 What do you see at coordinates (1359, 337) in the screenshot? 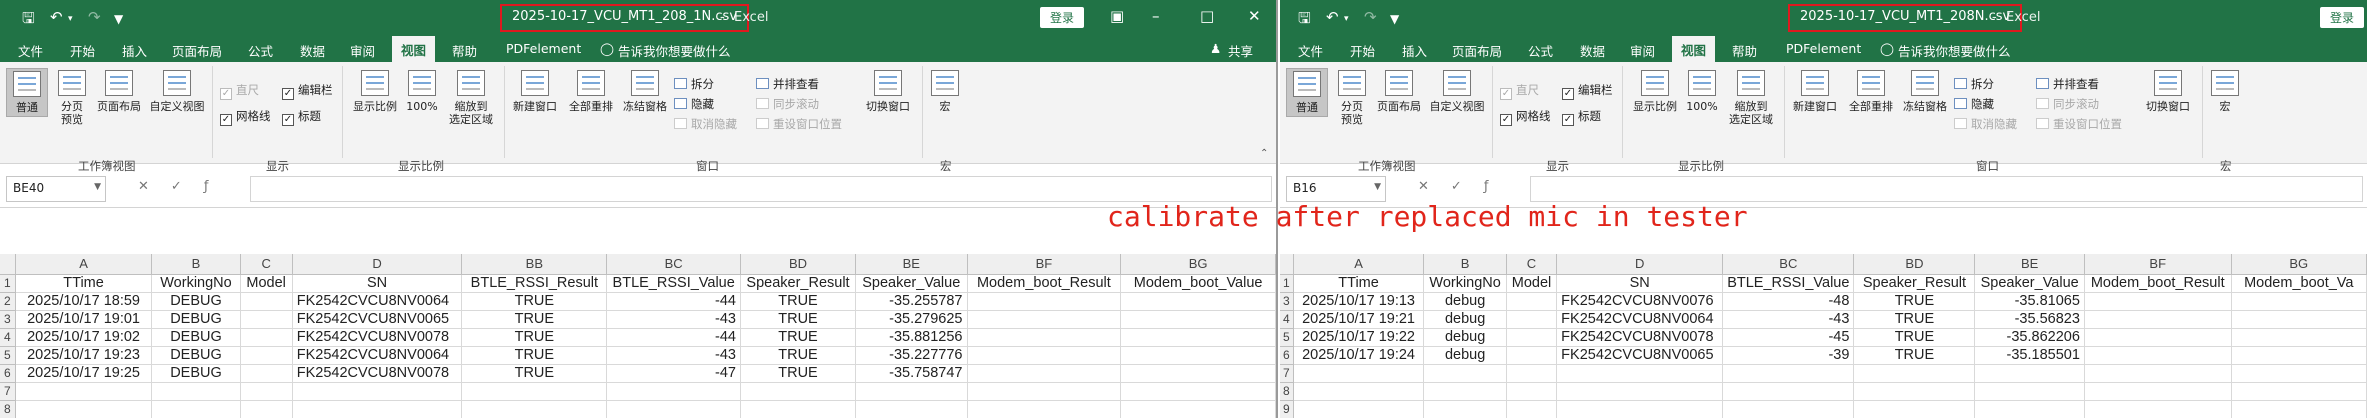
I see `table-cell: 2025/10/17 19:22` at bounding box center [1359, 337].